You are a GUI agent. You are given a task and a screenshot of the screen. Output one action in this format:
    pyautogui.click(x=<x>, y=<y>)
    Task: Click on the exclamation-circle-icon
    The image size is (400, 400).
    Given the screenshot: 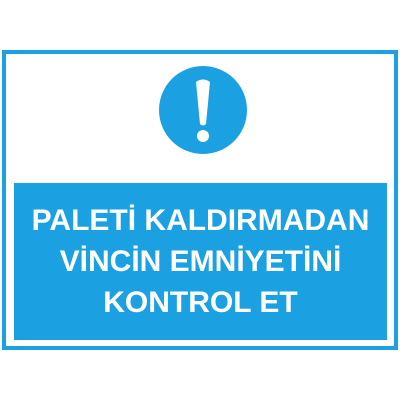 What is the action you would take?
    pyautogui.click(x=203, y=110)
    